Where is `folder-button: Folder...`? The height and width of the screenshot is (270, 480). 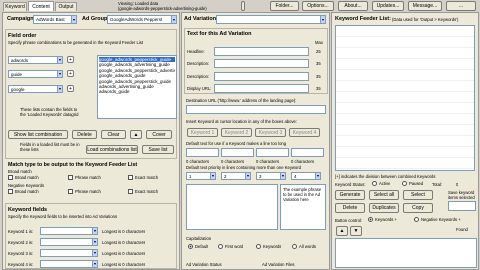
folder-button: Folder... is located at coordinates (284, 6).